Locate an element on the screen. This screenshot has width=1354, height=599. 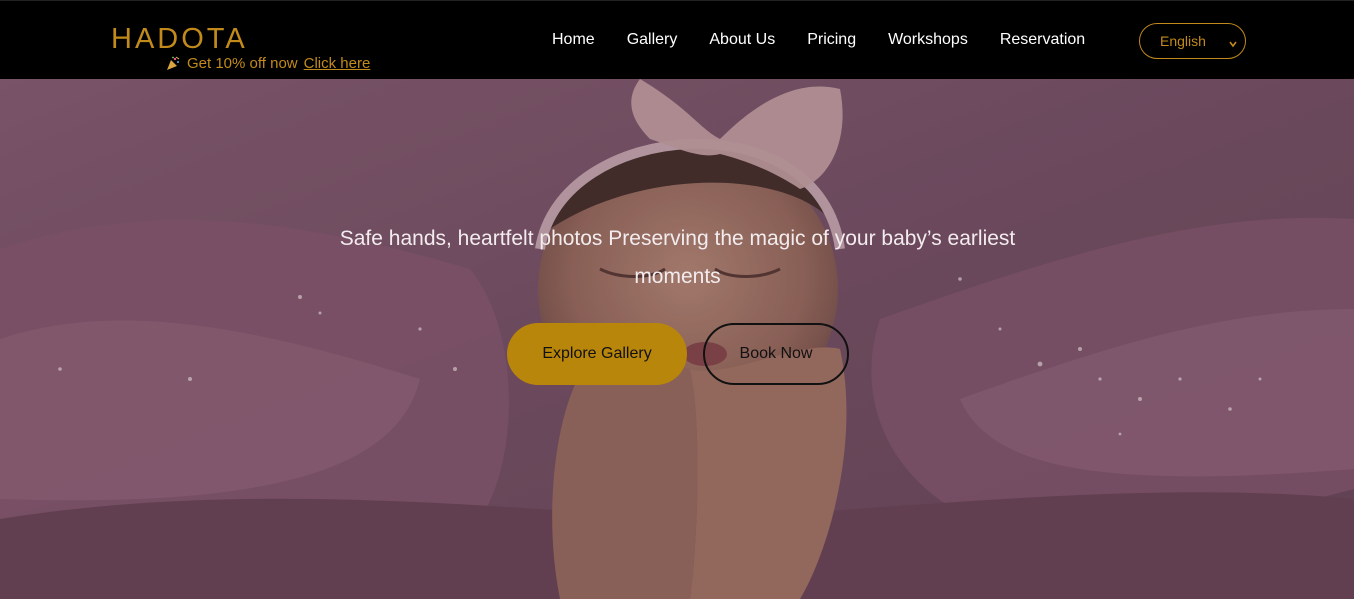
language-select: English is located at coordinates (1192, 41).